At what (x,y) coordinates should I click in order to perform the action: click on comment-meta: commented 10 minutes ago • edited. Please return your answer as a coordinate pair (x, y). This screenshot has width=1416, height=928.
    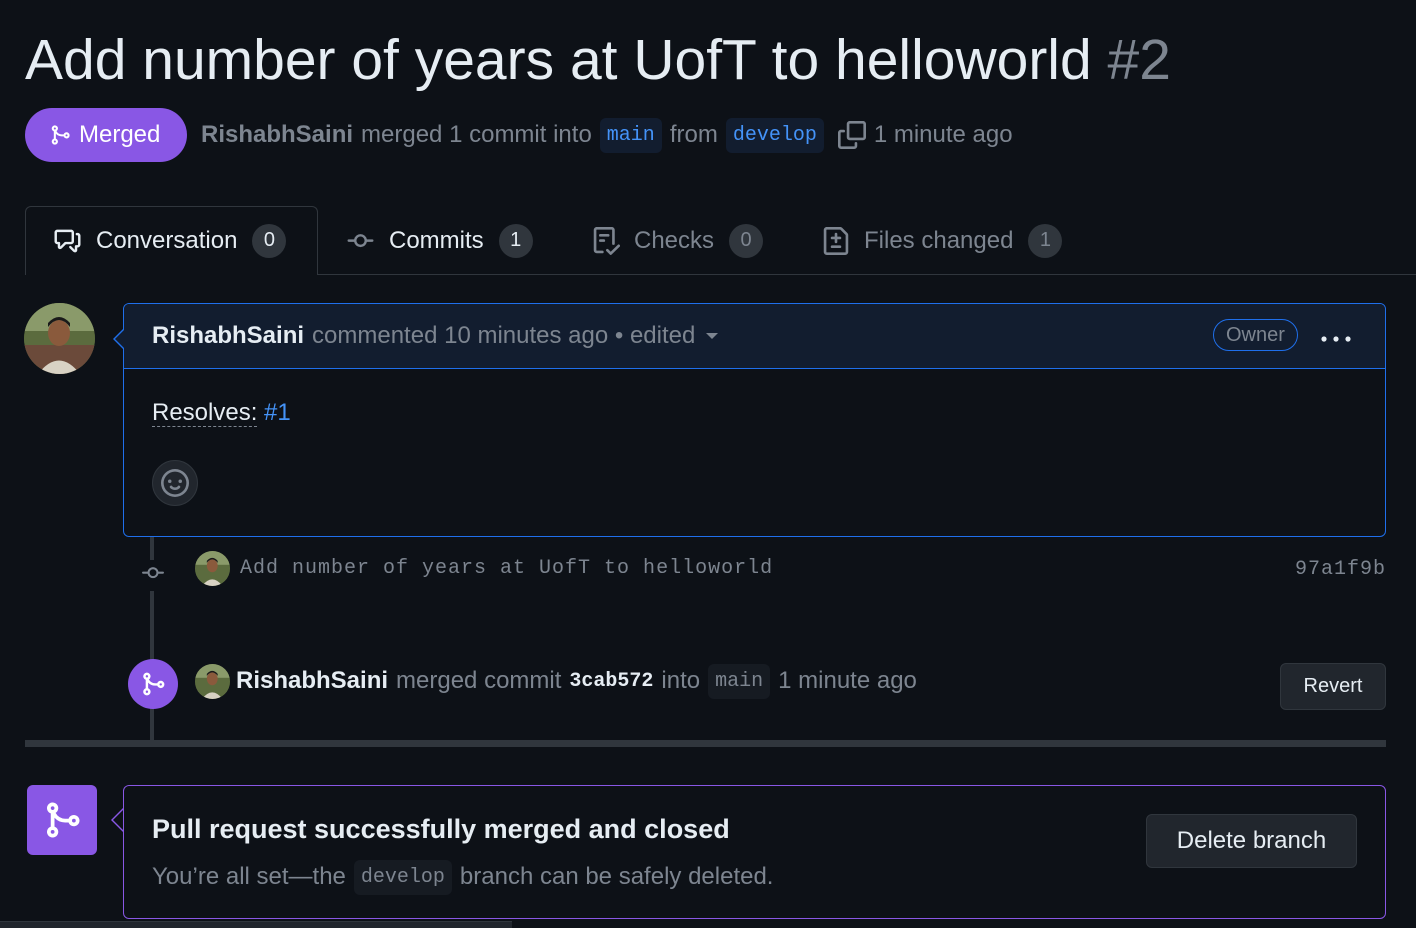
    Looking at the image, I should click on (503, 336).